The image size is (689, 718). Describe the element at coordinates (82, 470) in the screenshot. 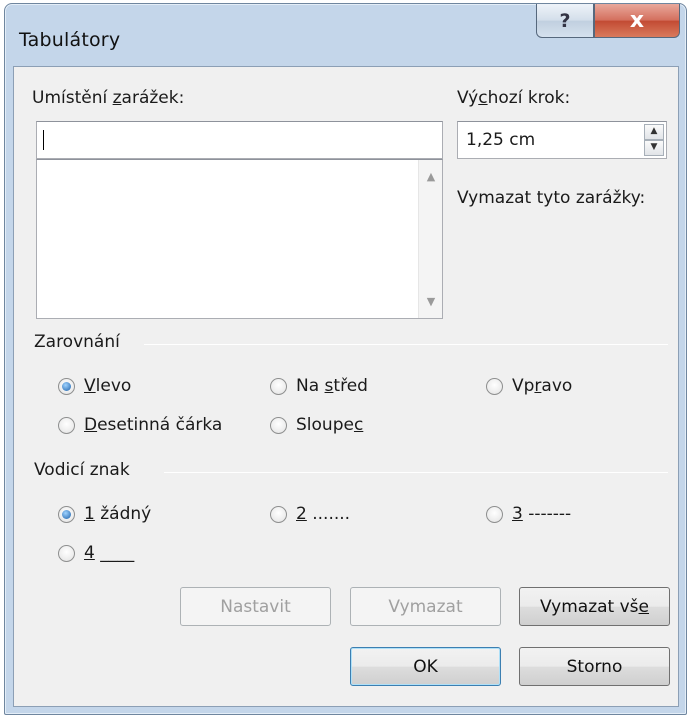

I see `leader-group-title: Vodicí znak` at that location.